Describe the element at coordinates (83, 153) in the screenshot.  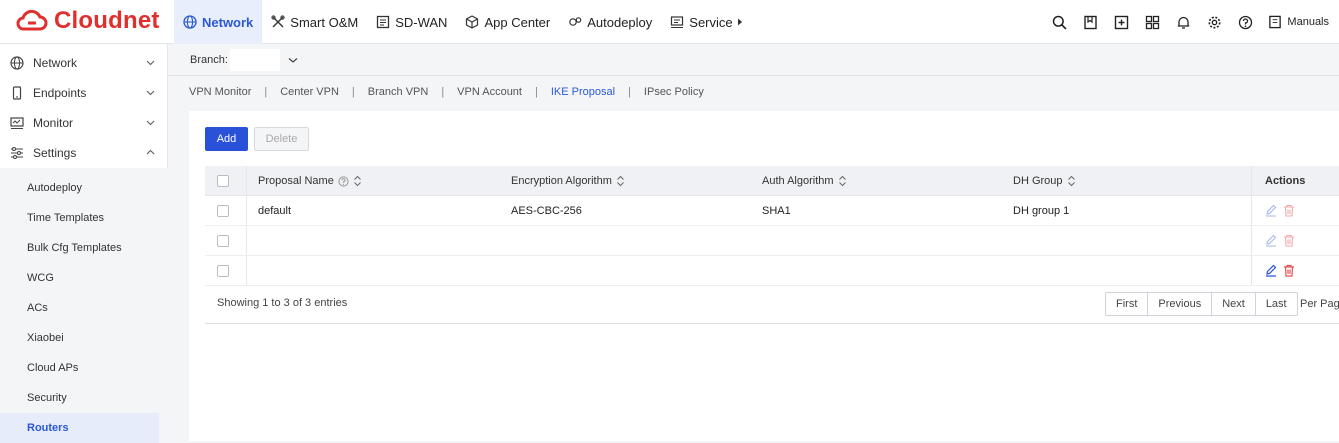
I see `sidebar-group-settings: Settings` at that location.